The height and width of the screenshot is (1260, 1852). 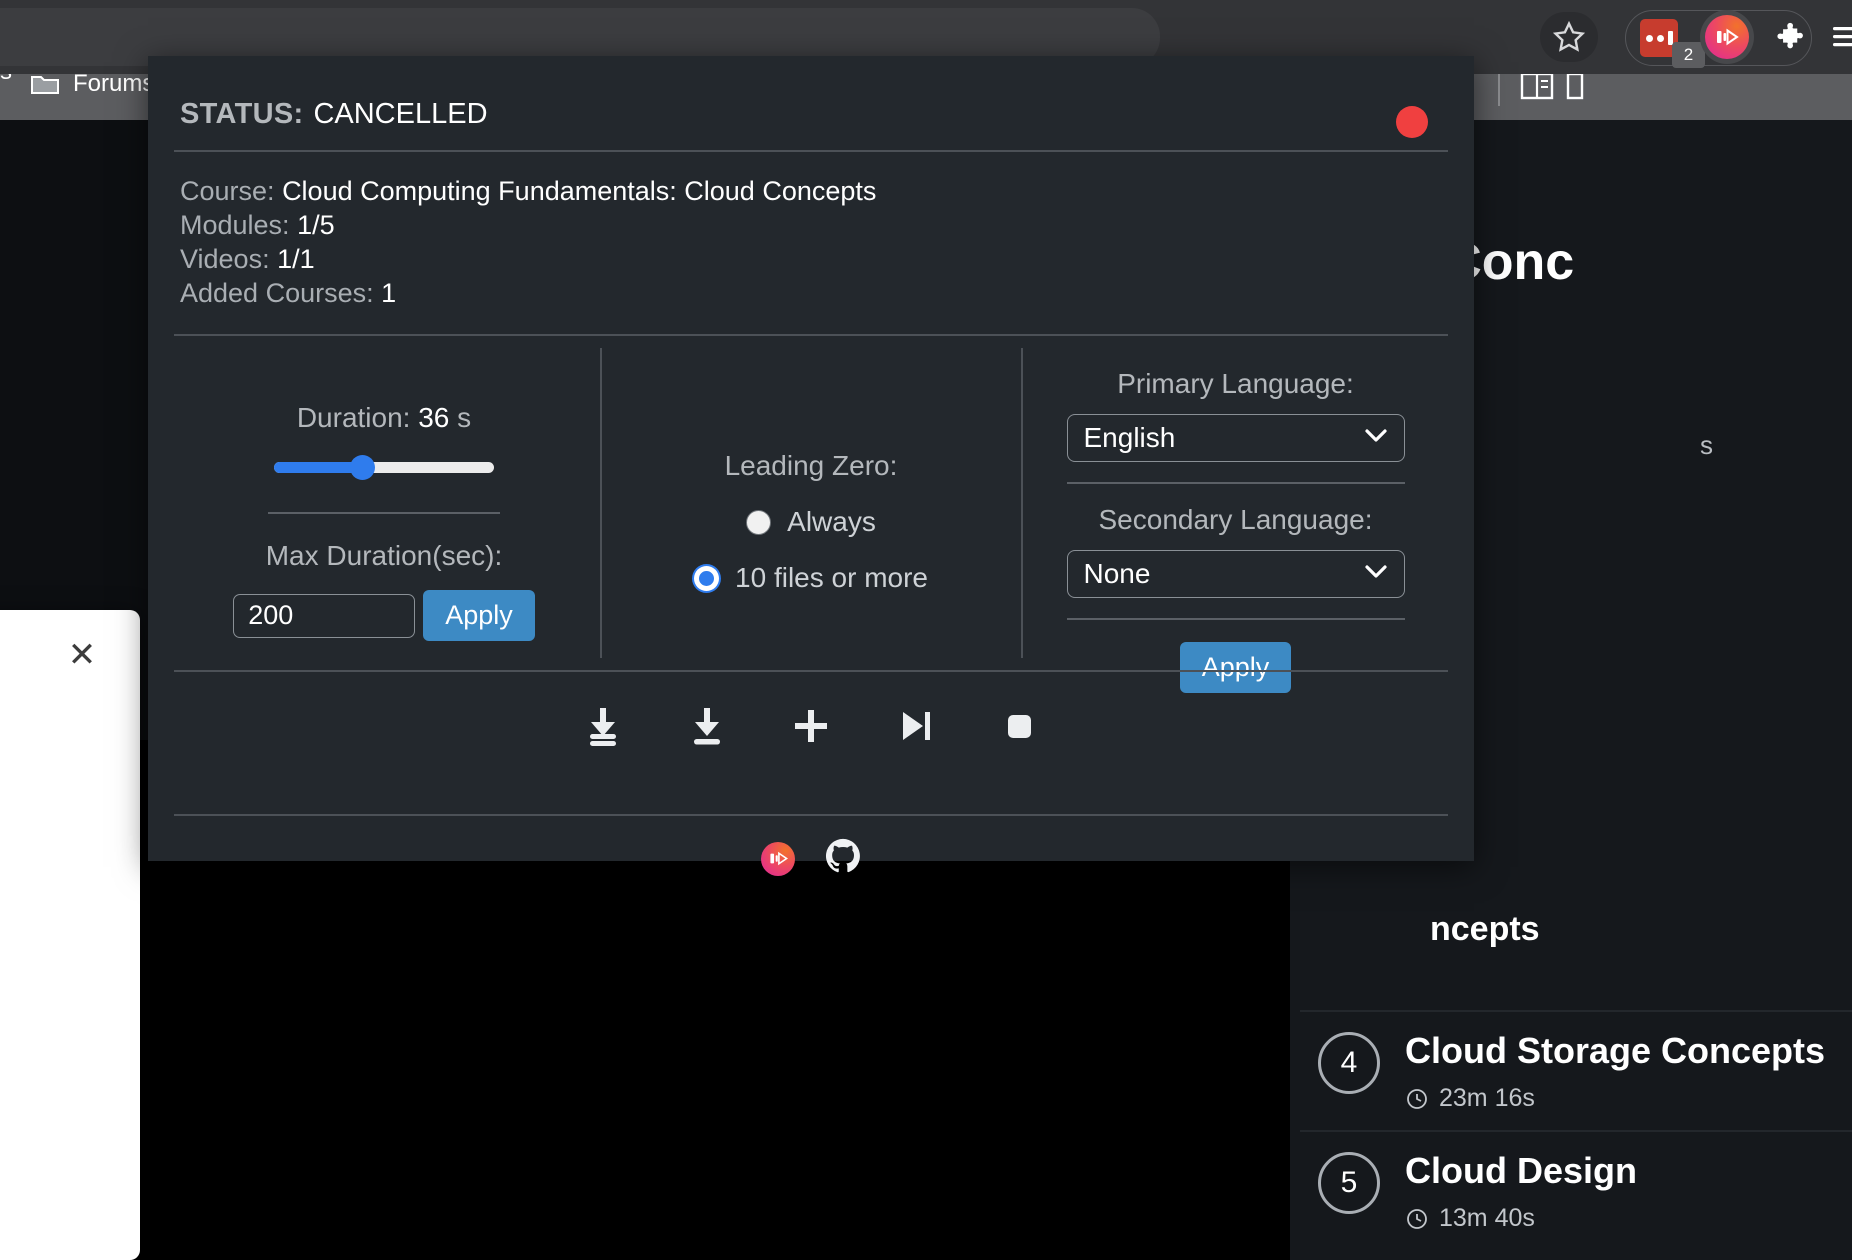 I want to click on apply-language-row: Apply, so click(x=1235, y=667).